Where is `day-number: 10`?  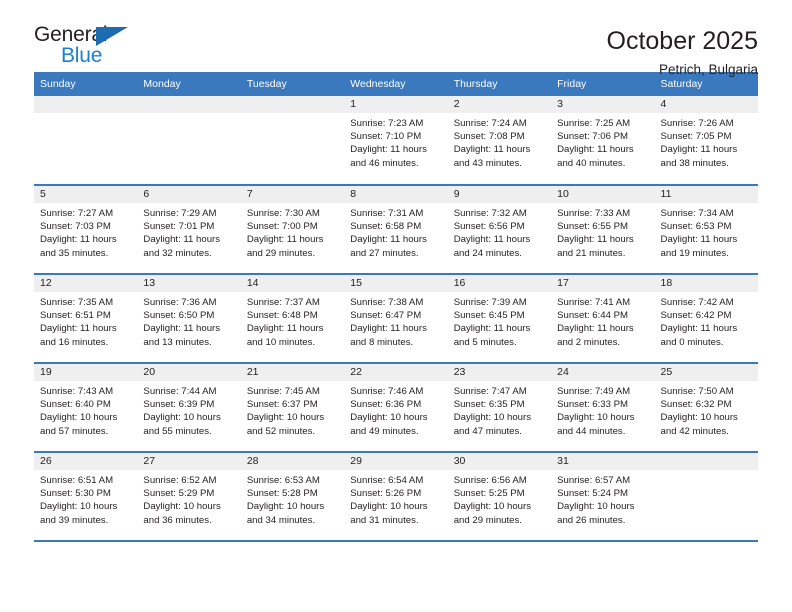
day-number: 10 is located at coordinates (603, 194).